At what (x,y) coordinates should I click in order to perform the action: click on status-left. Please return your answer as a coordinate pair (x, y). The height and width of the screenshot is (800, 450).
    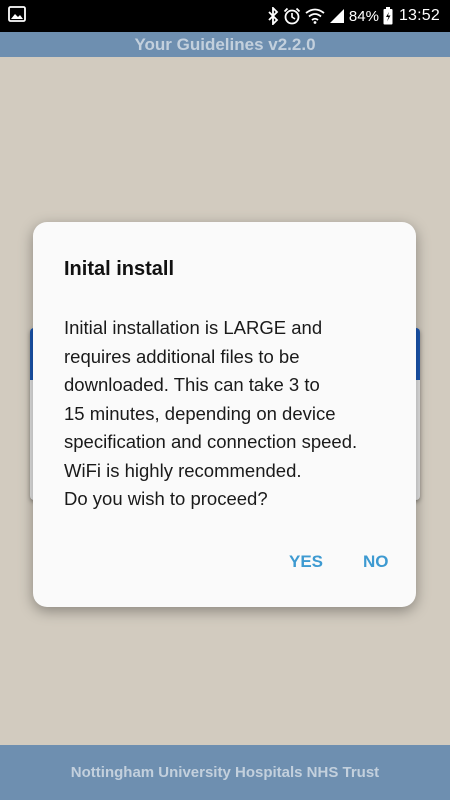
    Looking at the image, I should click on (17, 16).